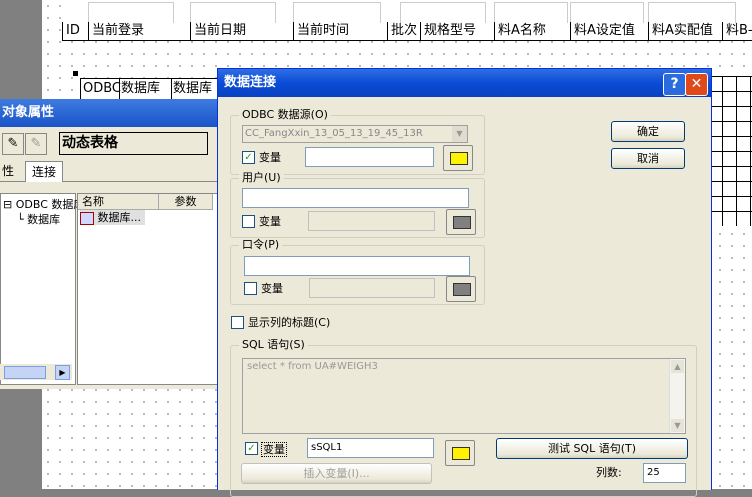  Describe the element at coordinates (116, 31) in the screenshot. I see `header-cell-login: 当前登录` at that location.